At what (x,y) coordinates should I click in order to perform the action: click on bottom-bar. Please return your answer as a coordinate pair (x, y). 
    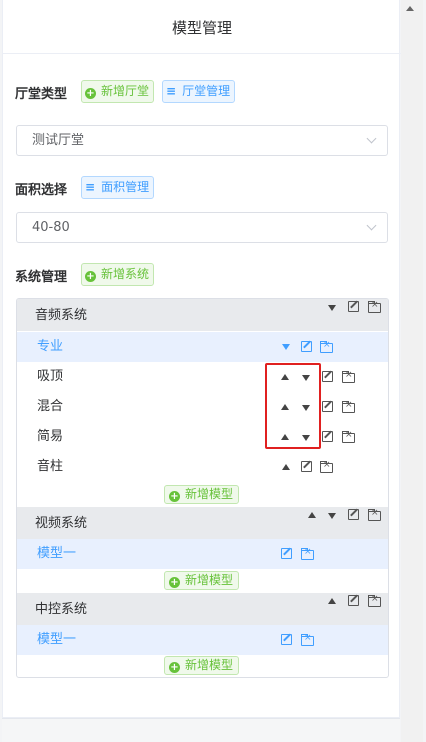
    Looking at the image, I should click on (201, 730).